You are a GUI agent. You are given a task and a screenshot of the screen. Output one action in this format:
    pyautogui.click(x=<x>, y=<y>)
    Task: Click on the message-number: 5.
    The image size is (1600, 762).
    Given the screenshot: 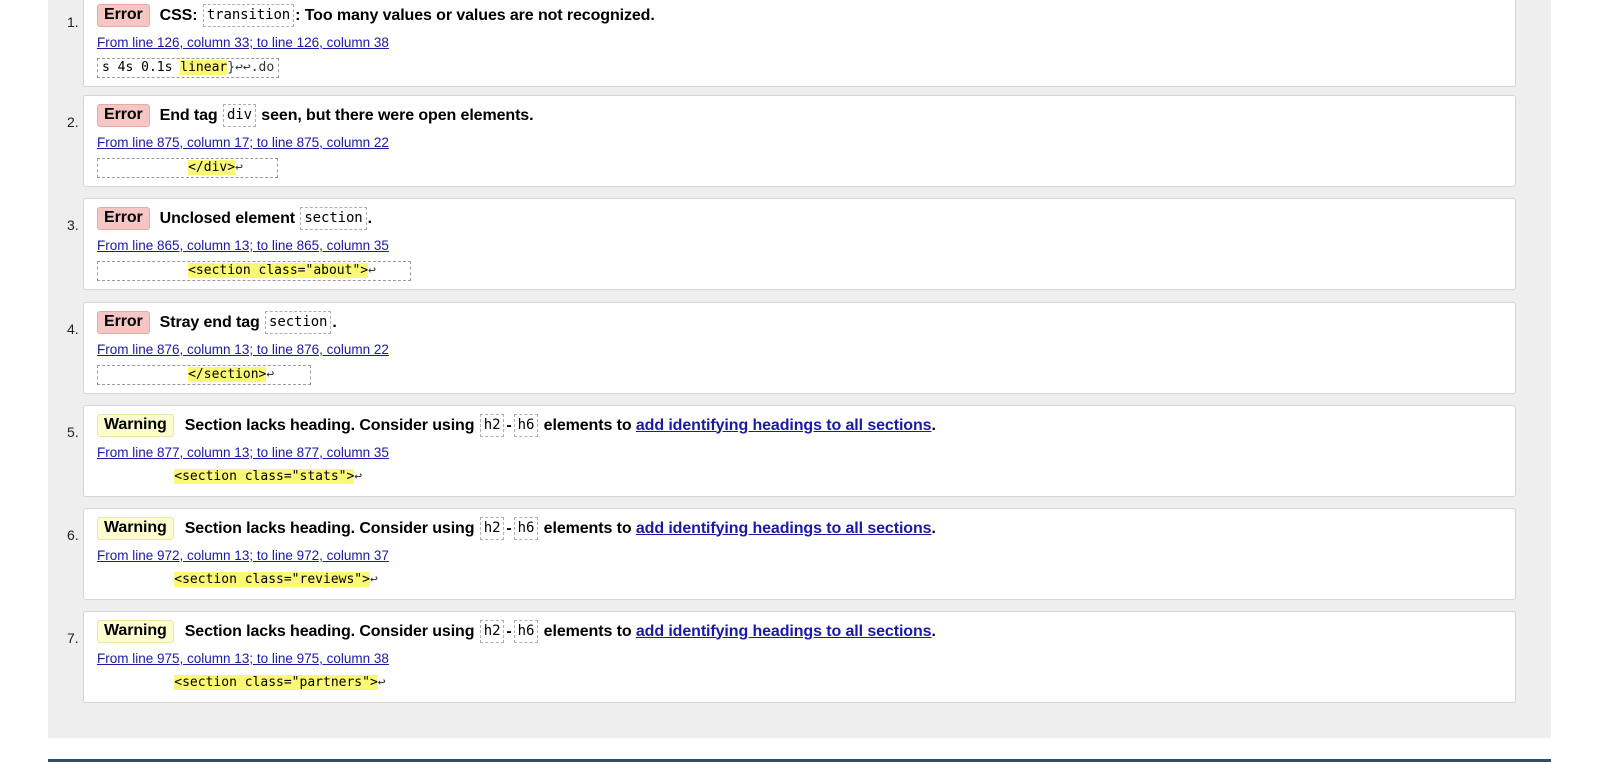 What is the action you would take?
    pyautogui.click(x=73, y=432)
    